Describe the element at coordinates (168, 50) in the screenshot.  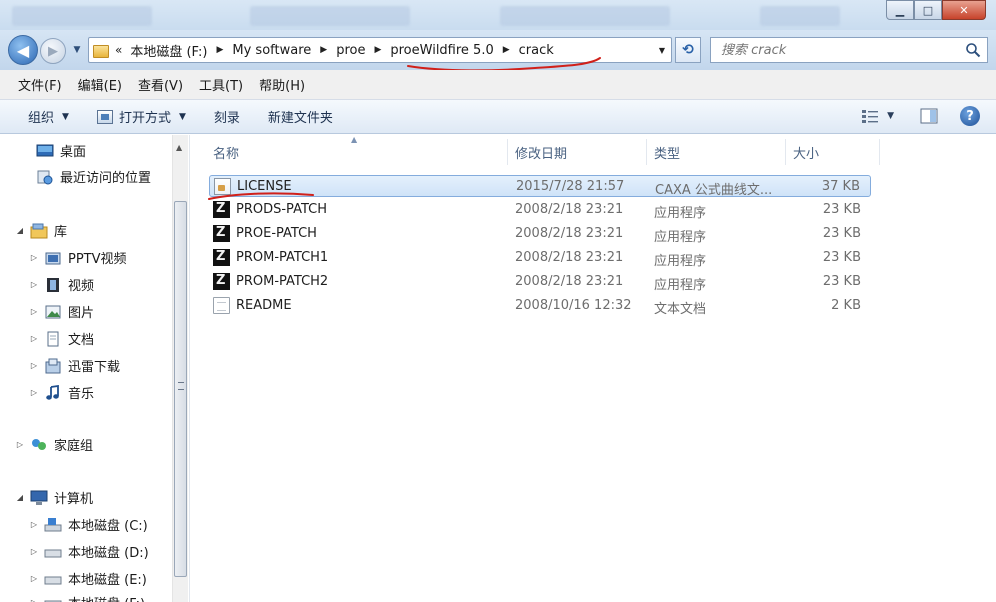
I see `breadcrumb-item: 本地磁盘 (F:)` at that location.